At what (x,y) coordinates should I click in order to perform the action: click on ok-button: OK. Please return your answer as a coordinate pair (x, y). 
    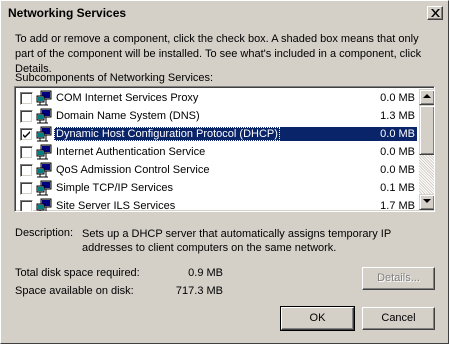
    Looking at the image, I should click on (317, 318).